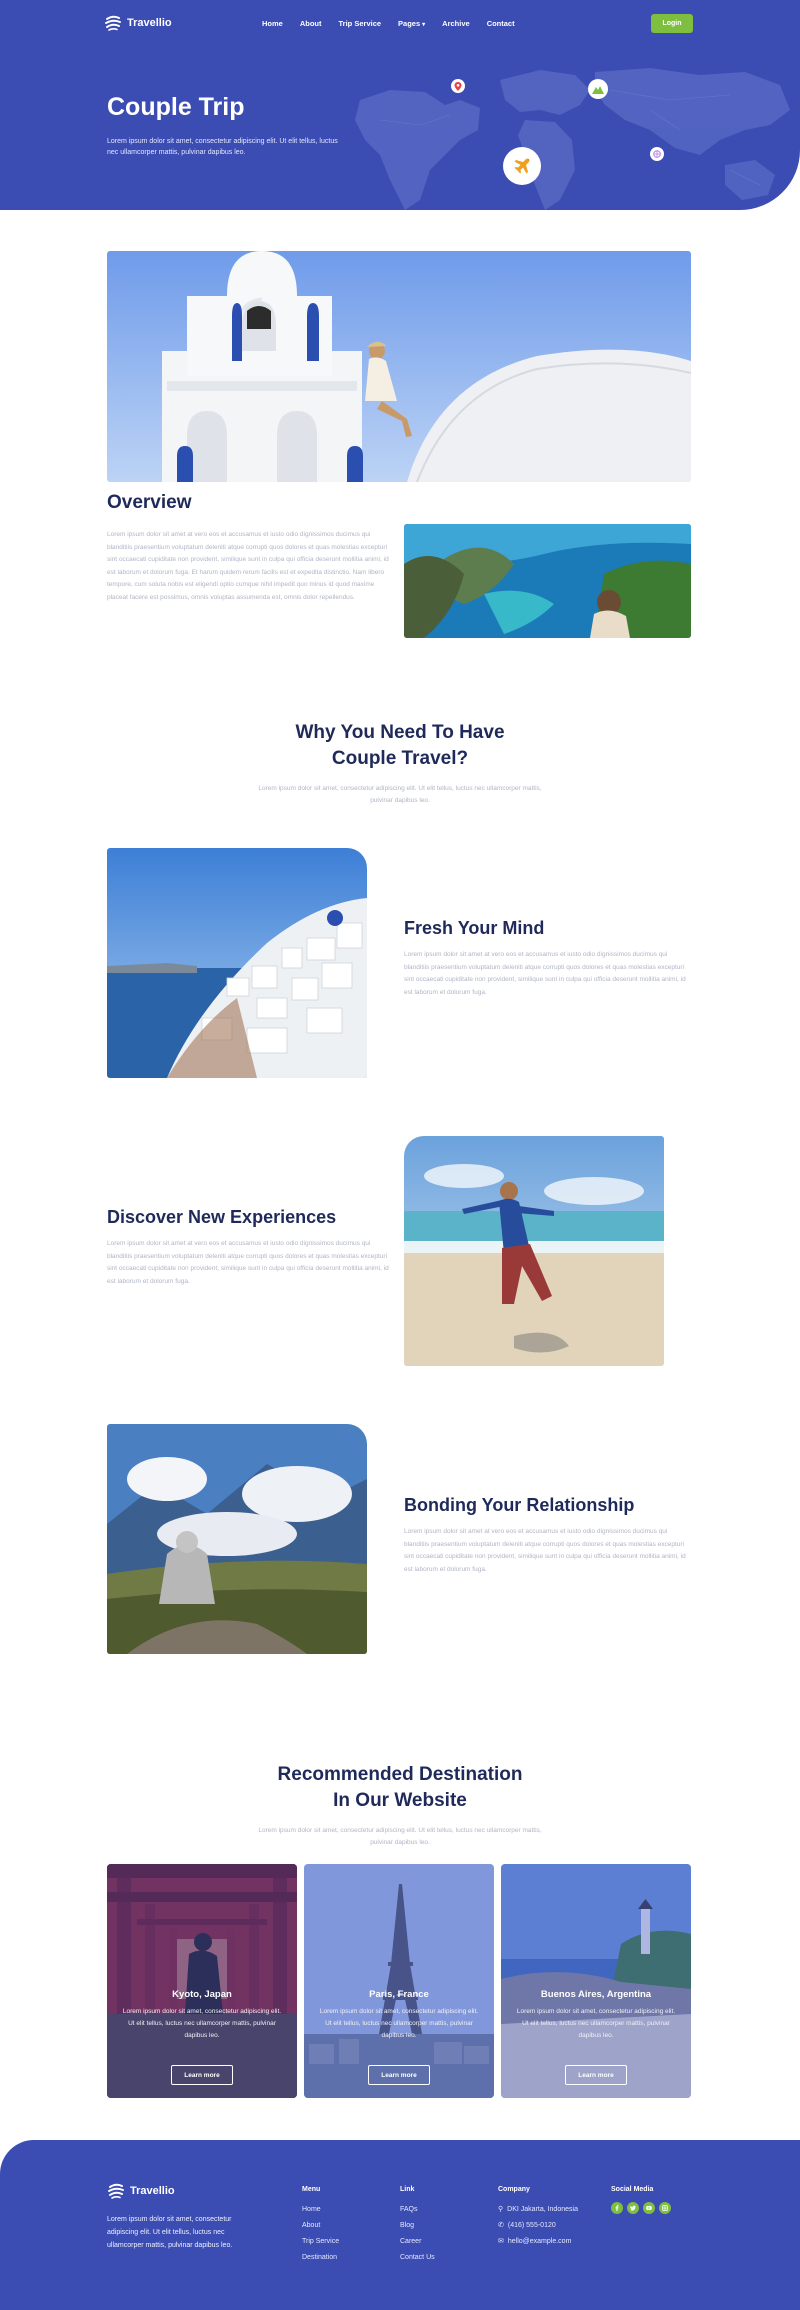 Image resolution: width=800 pixels, height=2310 pixels. Describe the element at coordinates (519, 1505) in the screenshot. I see `feature-title-bonding: Bonding Your Relationship` at that location.